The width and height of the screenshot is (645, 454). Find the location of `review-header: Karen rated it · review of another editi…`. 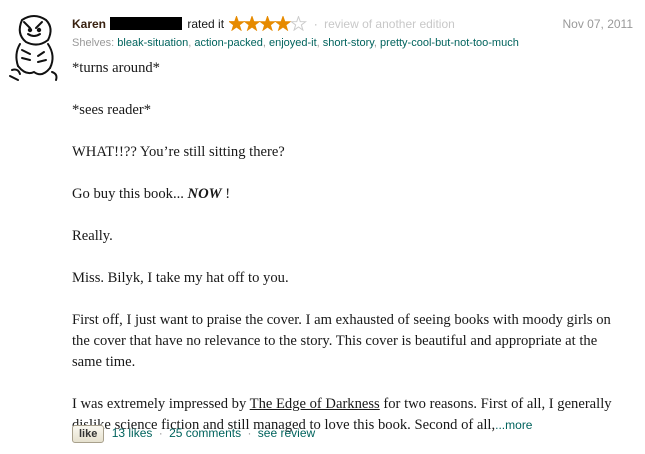

review-header: Karen rated it · review of another editi… is located at coordinates (352, 24).